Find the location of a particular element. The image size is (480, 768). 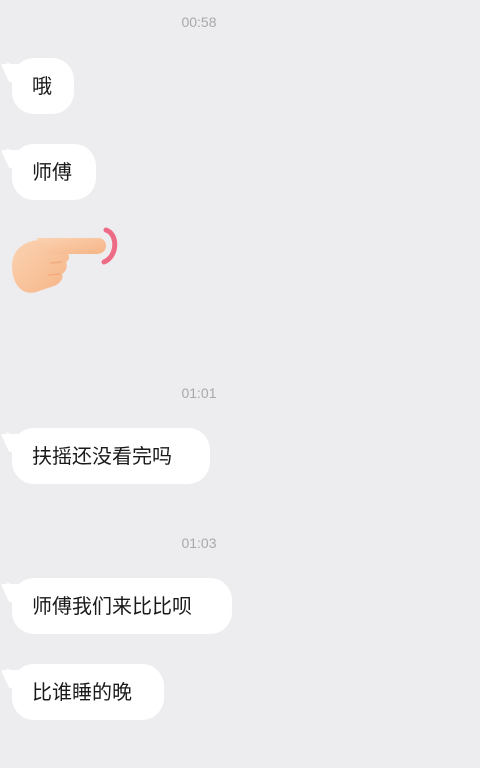

message-bubble-5: 比谁睡的晚 is located at coordinates (85, 692).